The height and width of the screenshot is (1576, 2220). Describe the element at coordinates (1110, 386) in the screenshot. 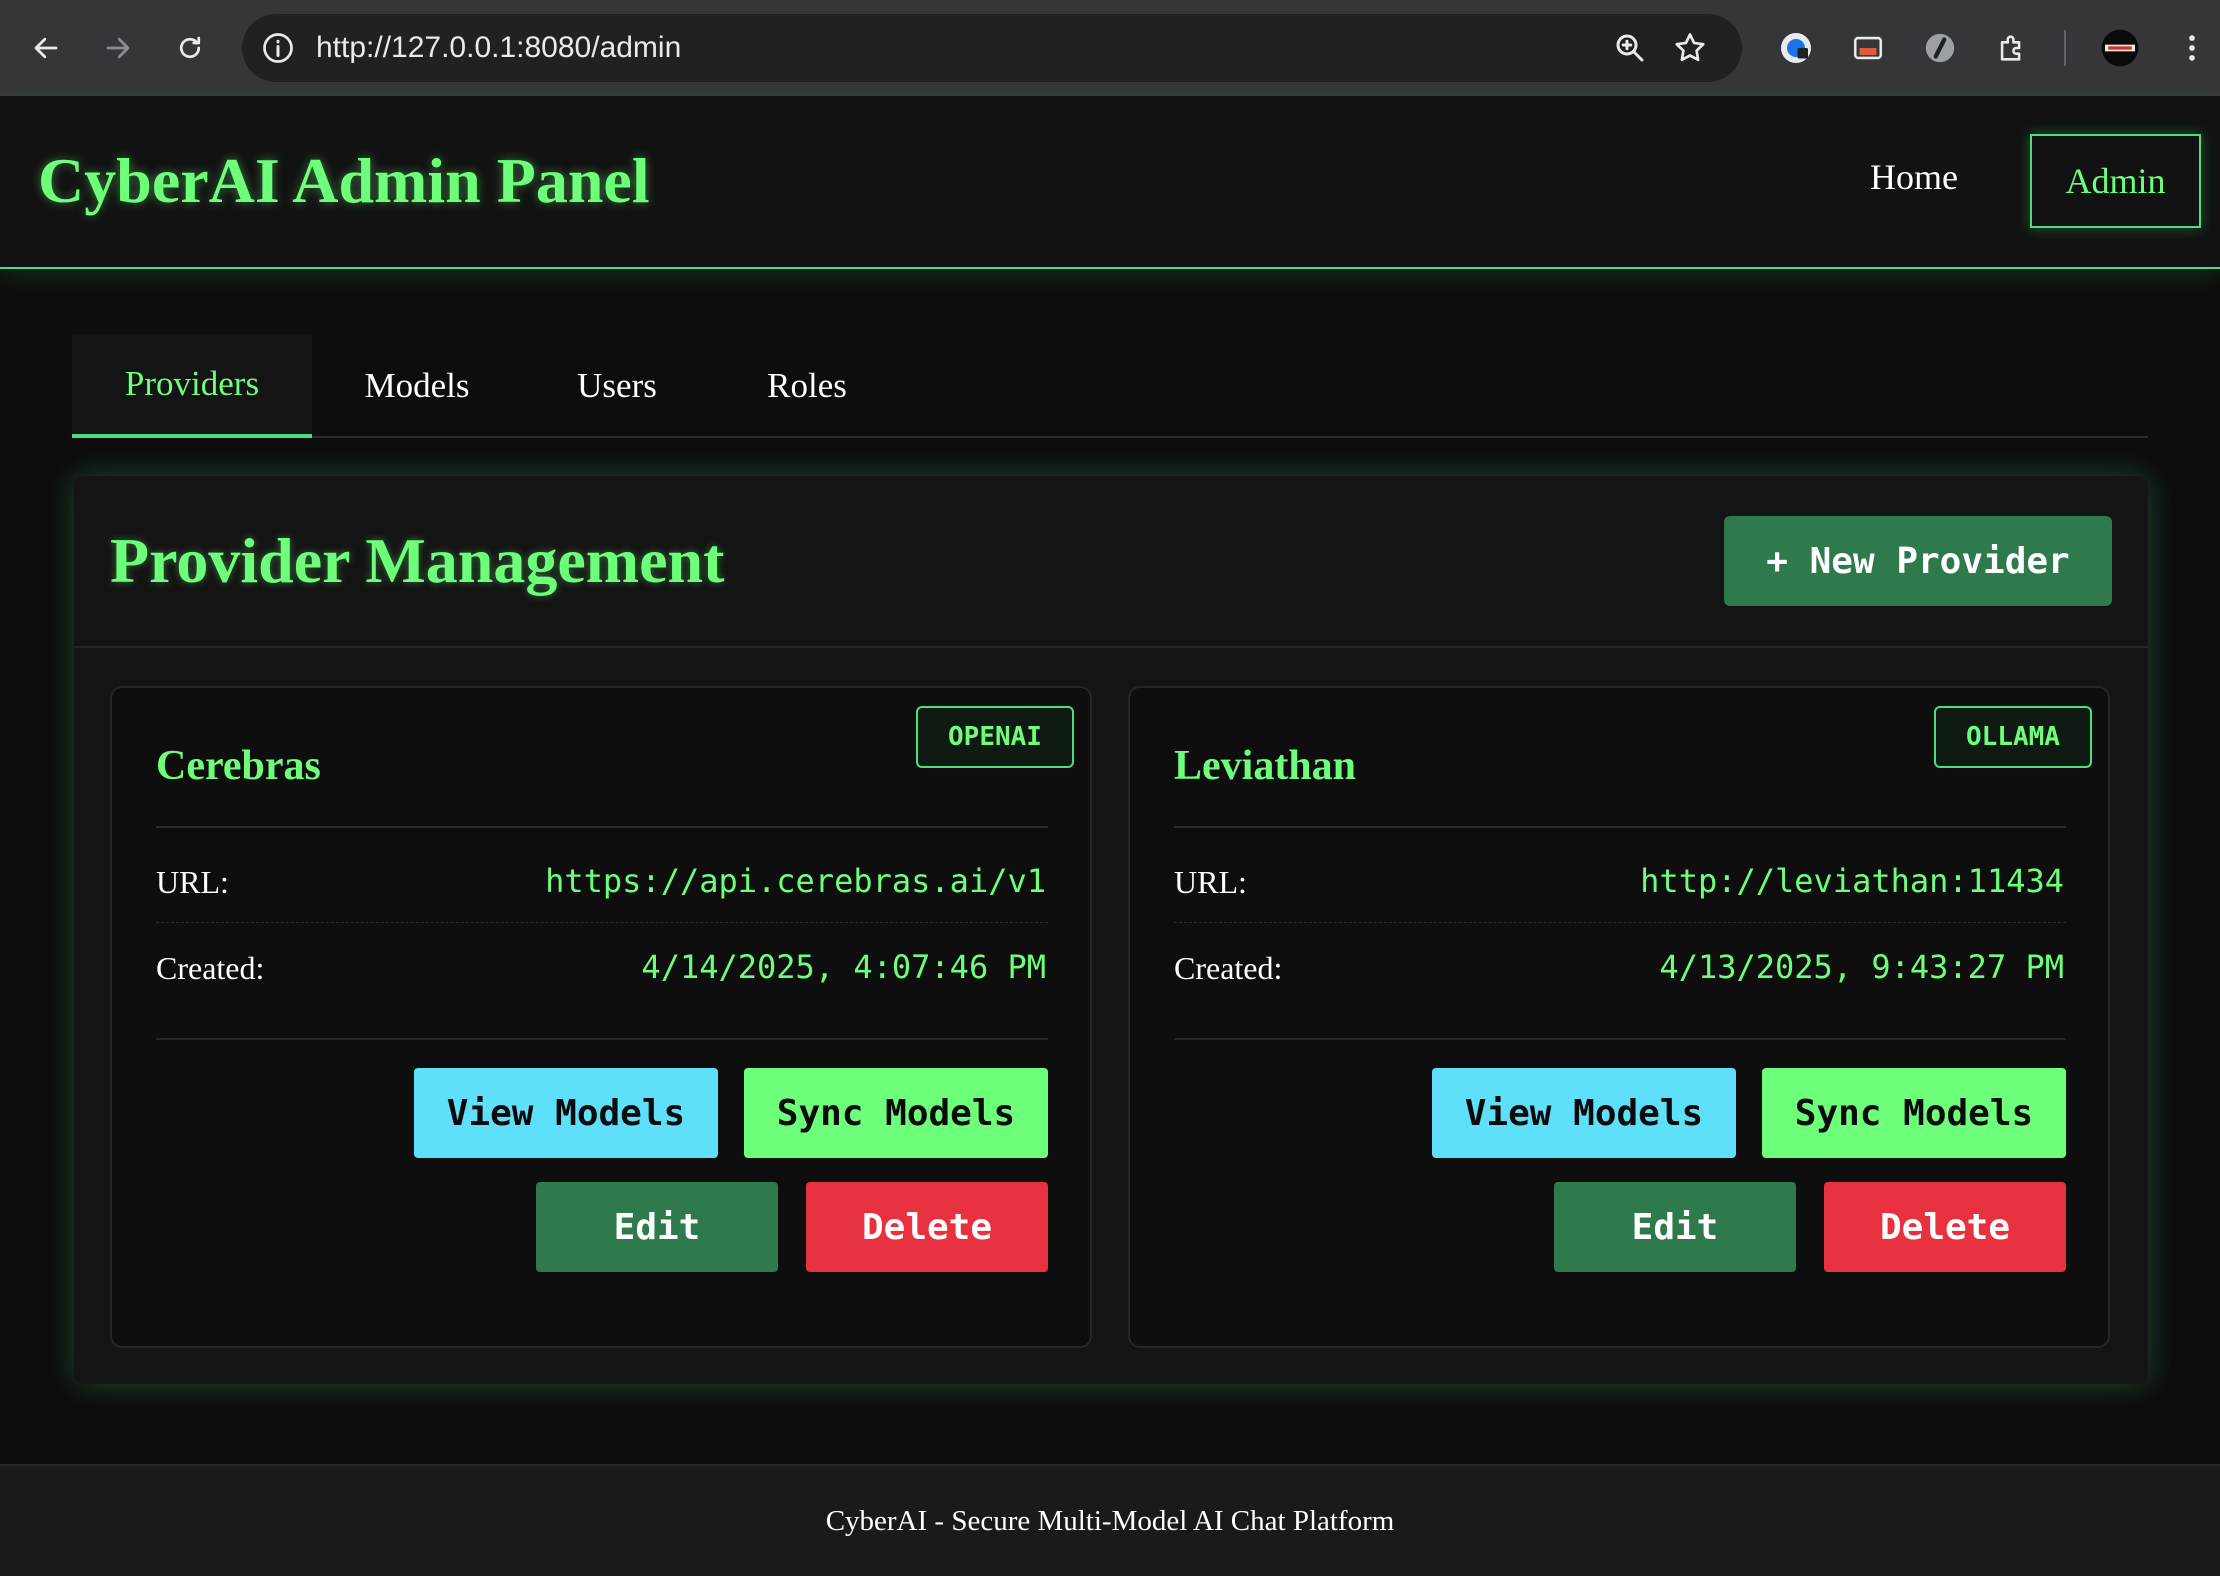

I see `admin-tabs: Providers Models Users Roles` at that location.